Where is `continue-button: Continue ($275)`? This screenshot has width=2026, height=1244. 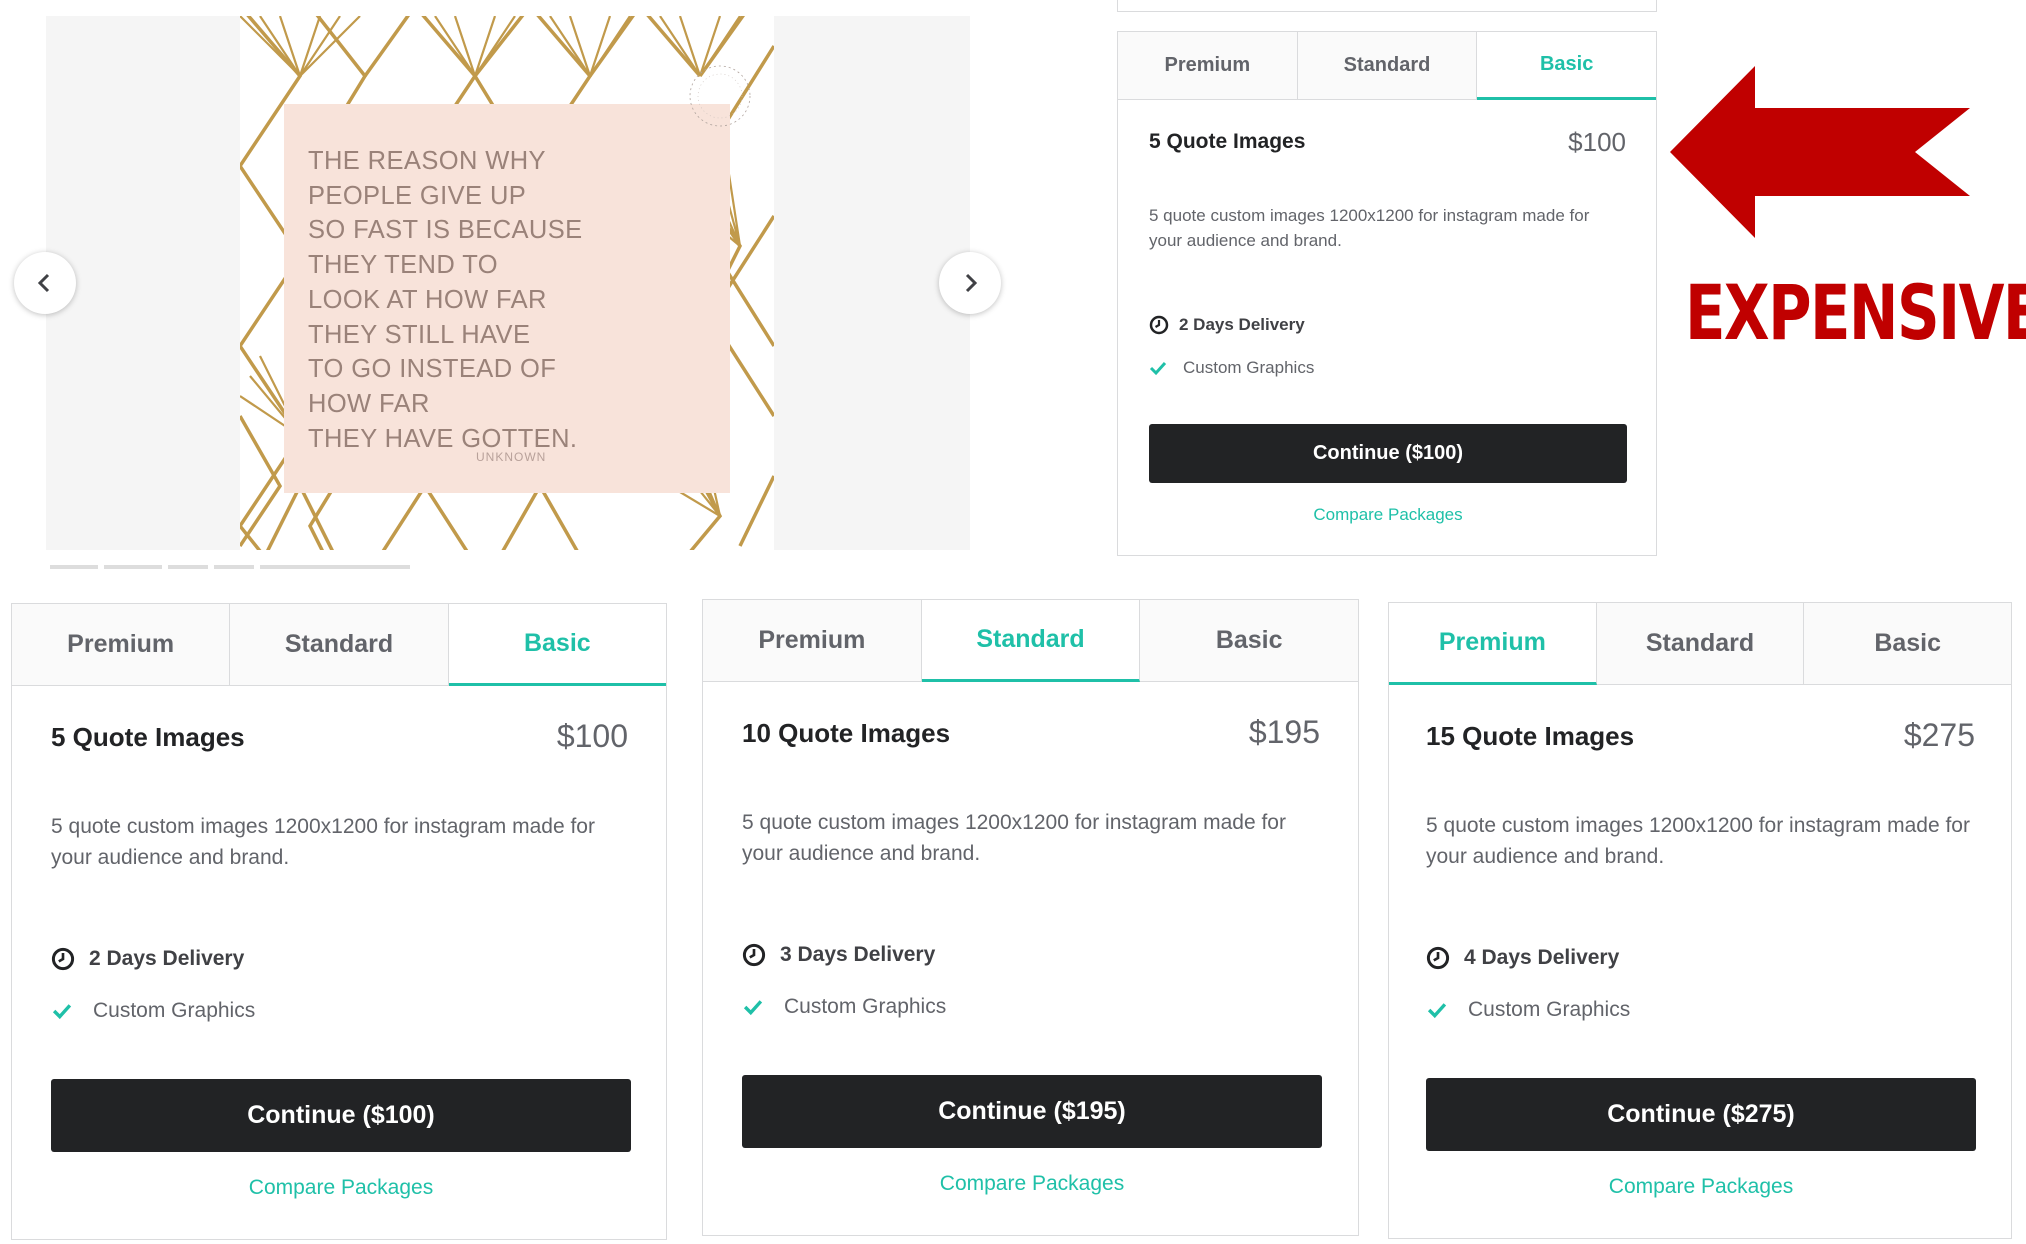 continue-button: Continue ($275) is located at coordinates (1701, 1114).